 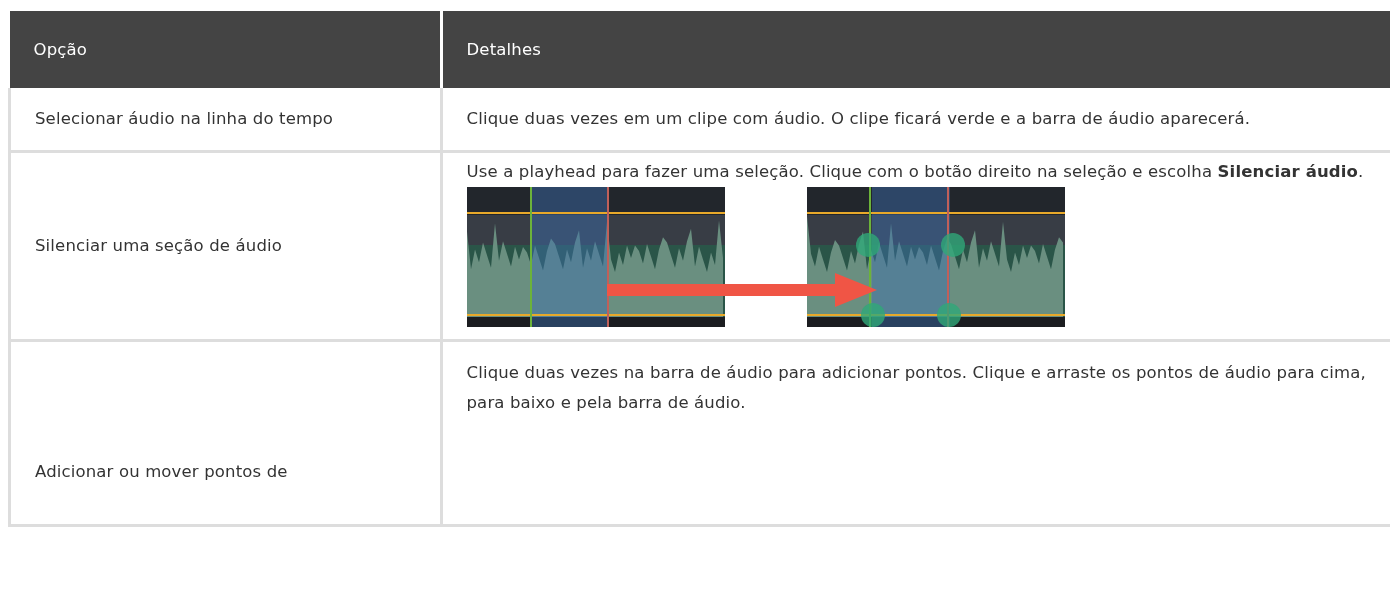 I want to click on column-header: Detalhes, so click(x=915, y=49).